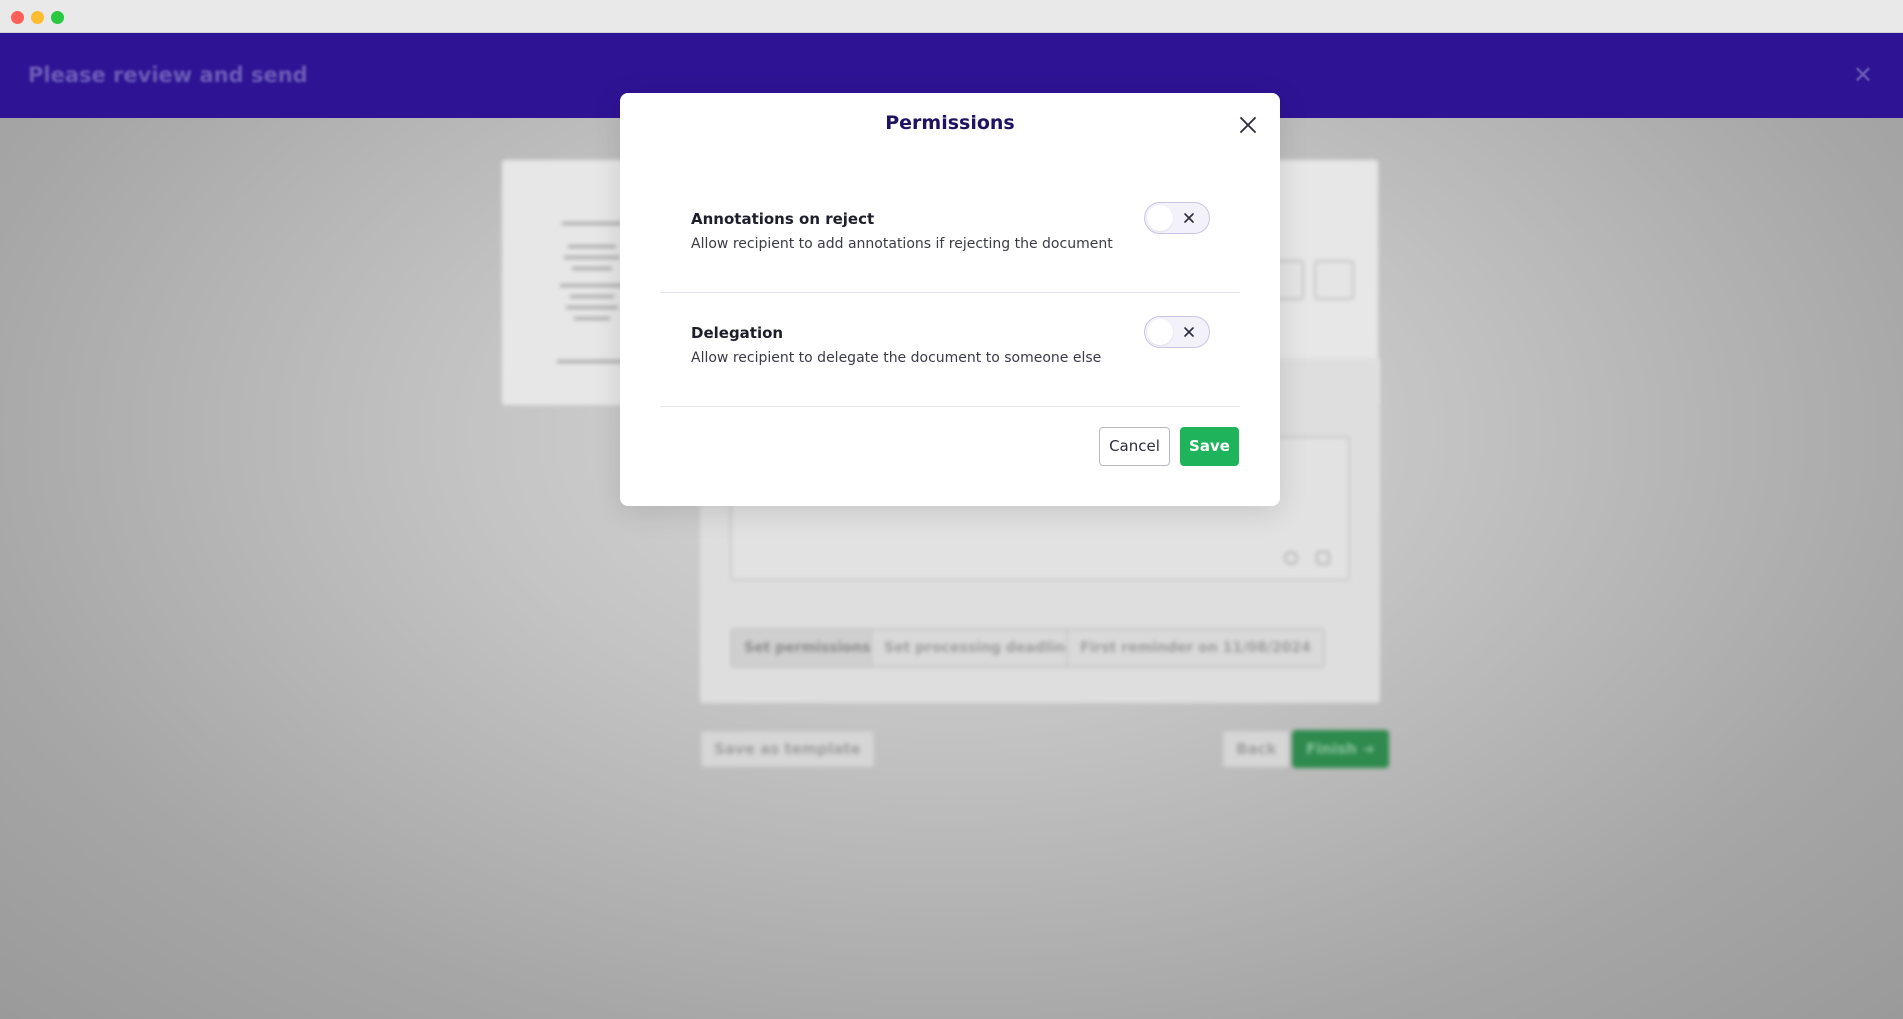  Describe the element at coordinates (1209, 446) in the screenshot. I see `save-button: Save` at that location.